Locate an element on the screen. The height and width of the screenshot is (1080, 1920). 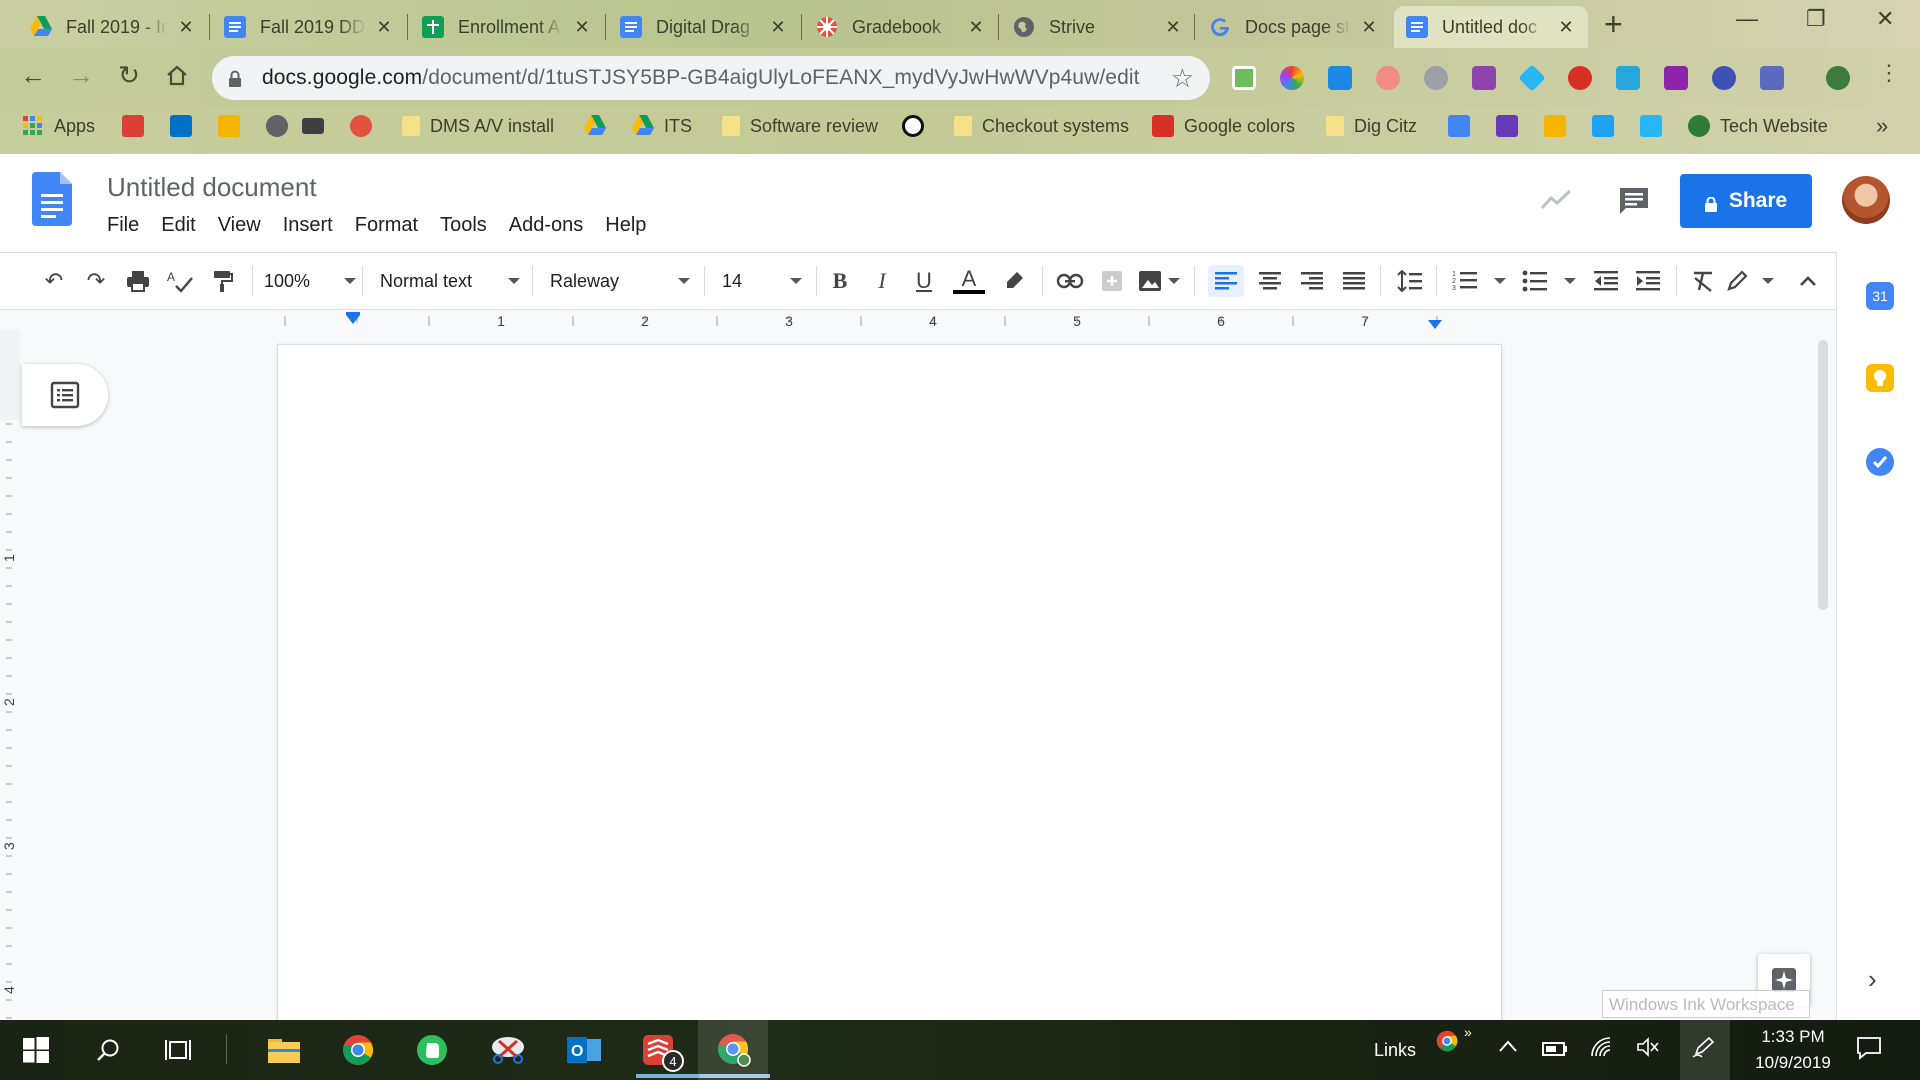
browser-tab: Gradebook ✕ is located at coordinates (901, 27).